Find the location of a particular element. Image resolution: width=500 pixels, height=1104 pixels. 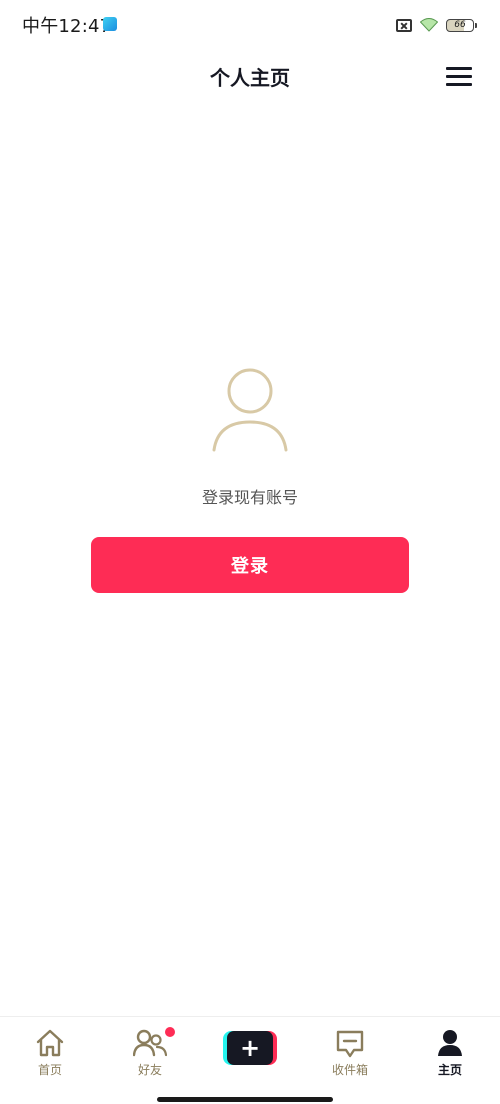

battery-icon: 66 is located at coordinates (461, 25).